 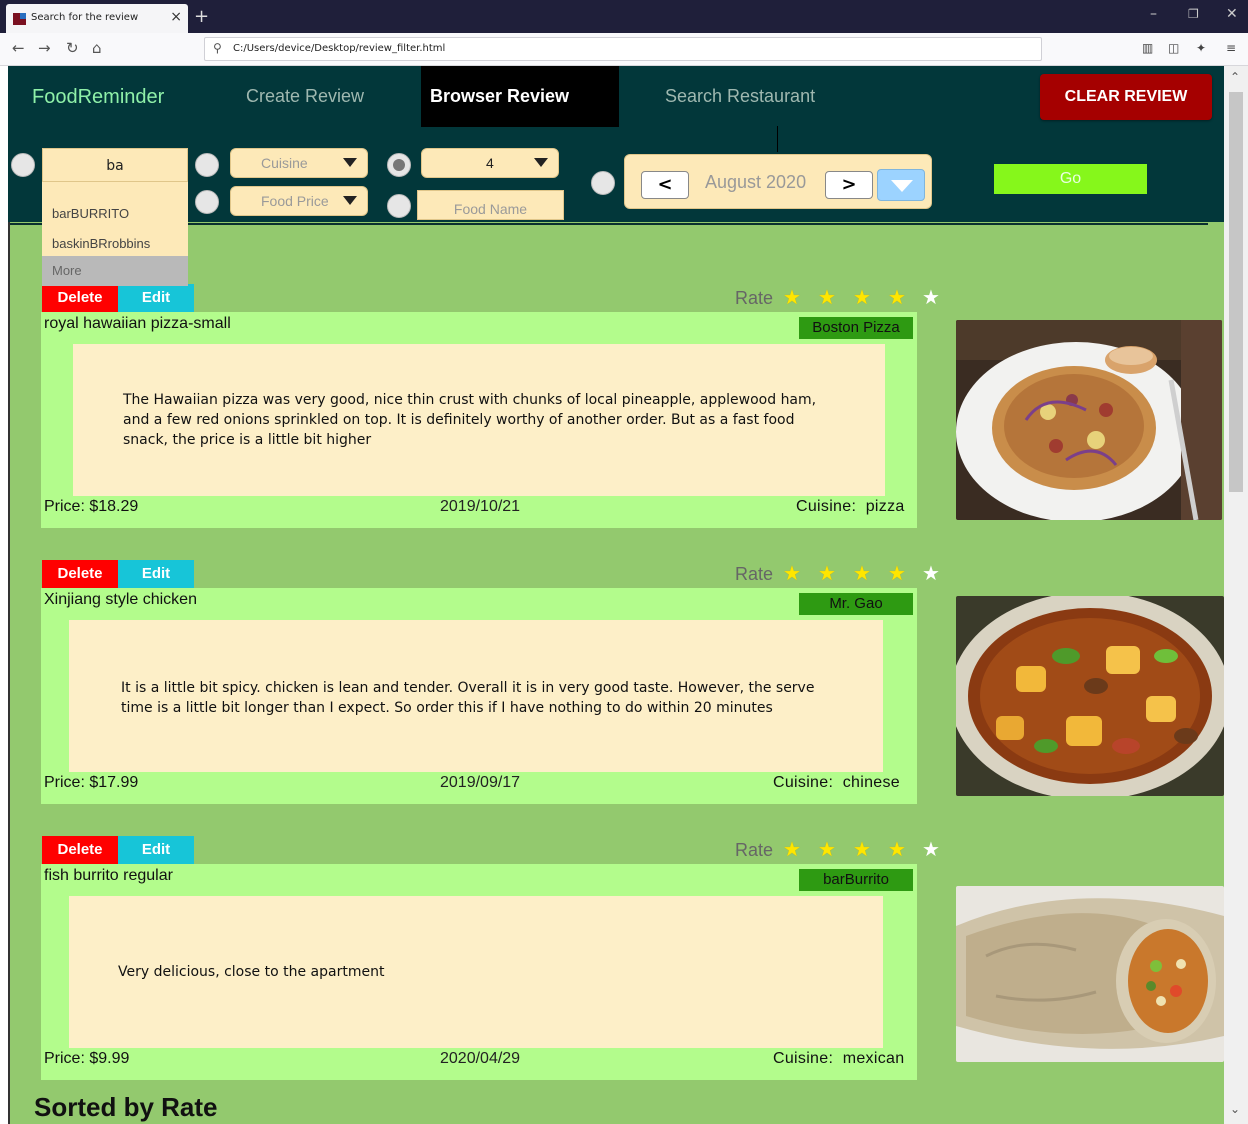 I want to click on scroll-thumb, so click(x=1236, y=292).